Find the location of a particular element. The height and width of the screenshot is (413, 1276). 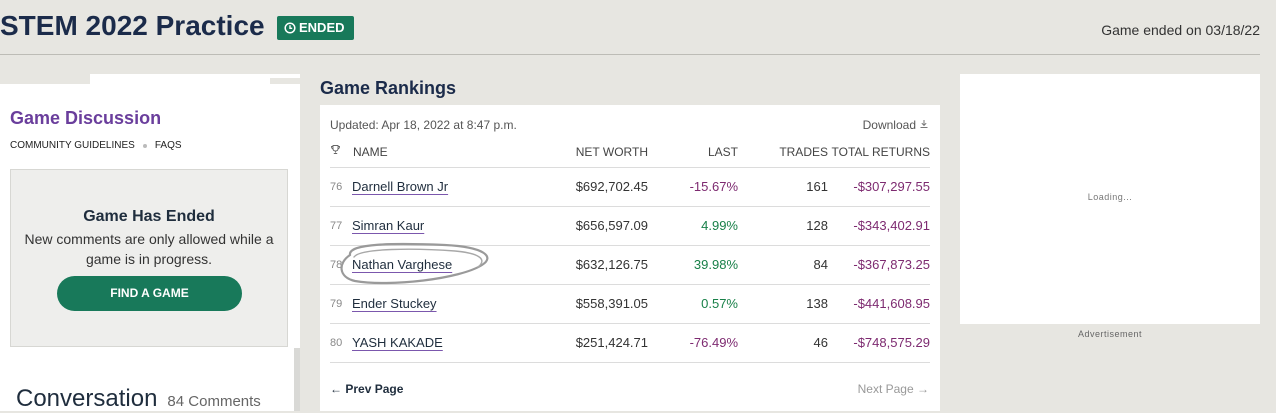

download-icon is located at coordinates (924, 125).